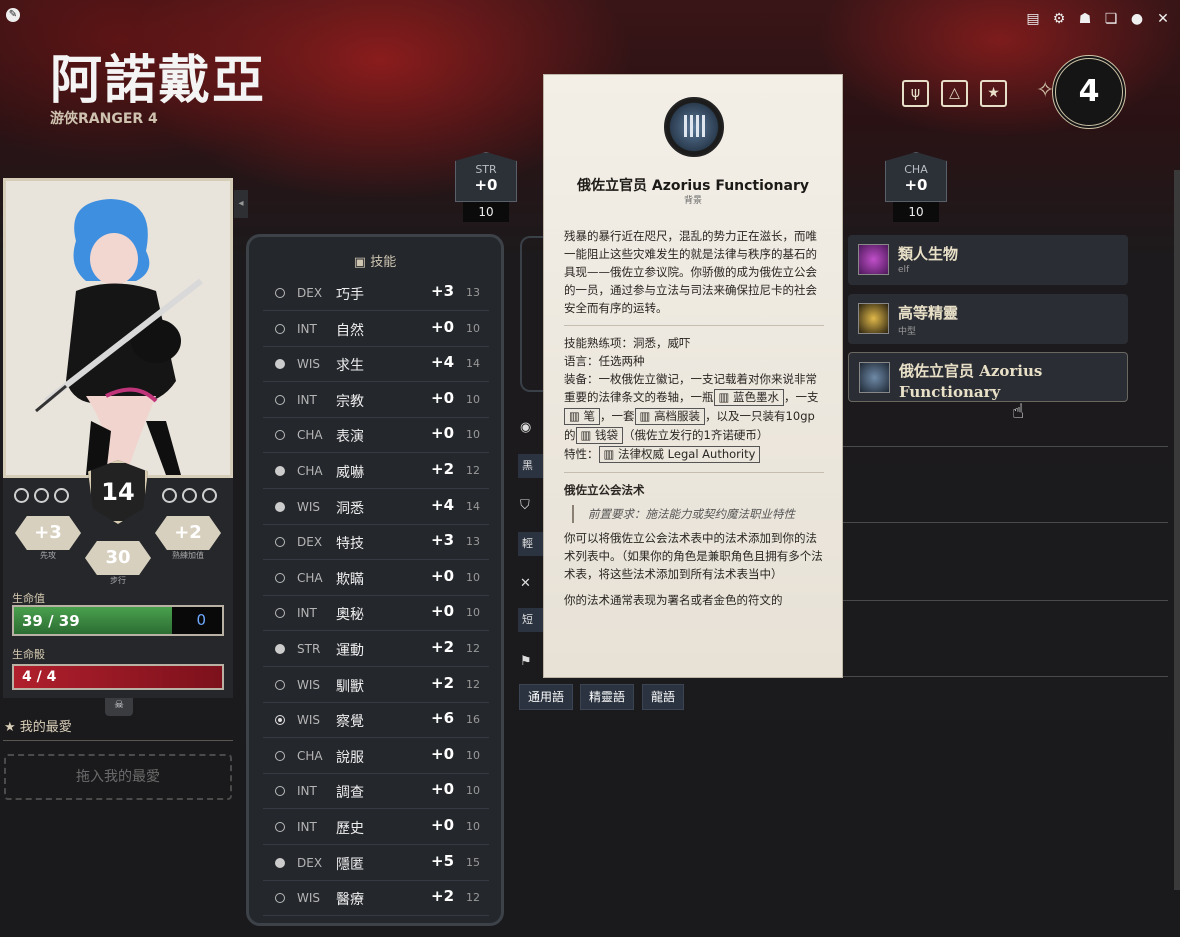  I want to click on skill-row: CHA 威嚇 +2 12, so click(376, 472).